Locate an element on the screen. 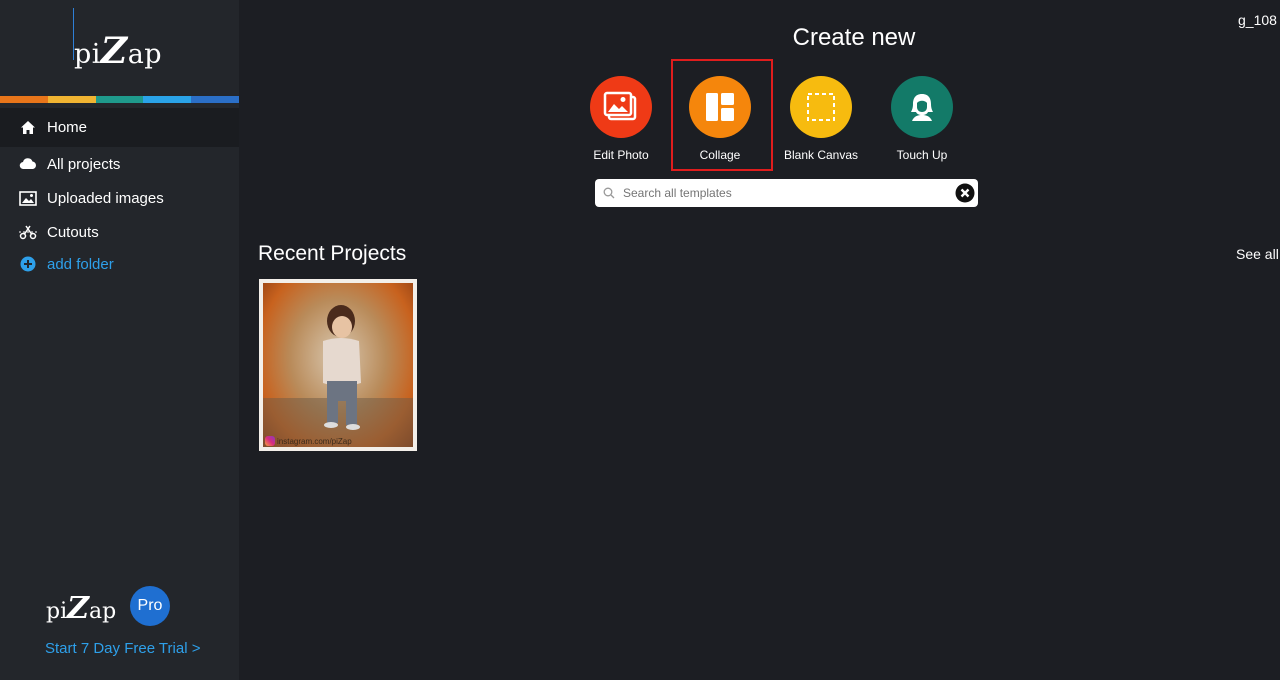  pro-logo-text-pi: pi is located at coordinates (57, 611).